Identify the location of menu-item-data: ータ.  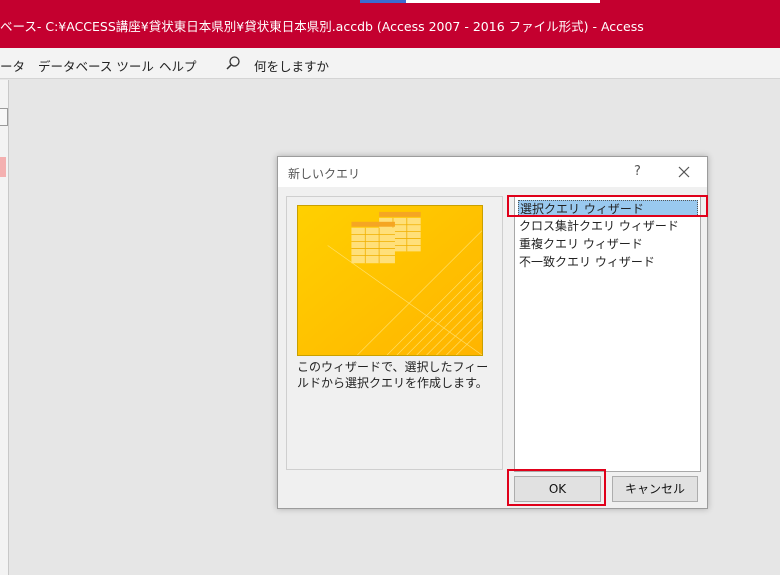
(12, 65).